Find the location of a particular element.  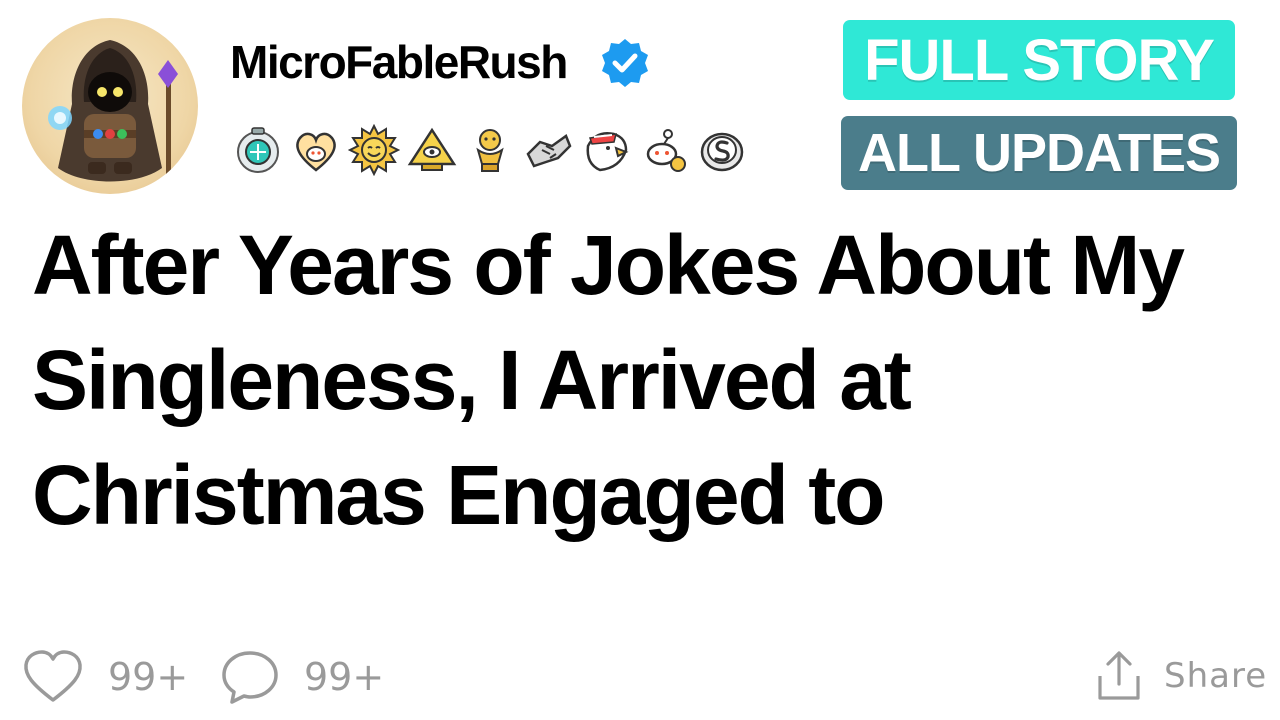

heart-snoo-award-icon is located at coordinates (316, 150).